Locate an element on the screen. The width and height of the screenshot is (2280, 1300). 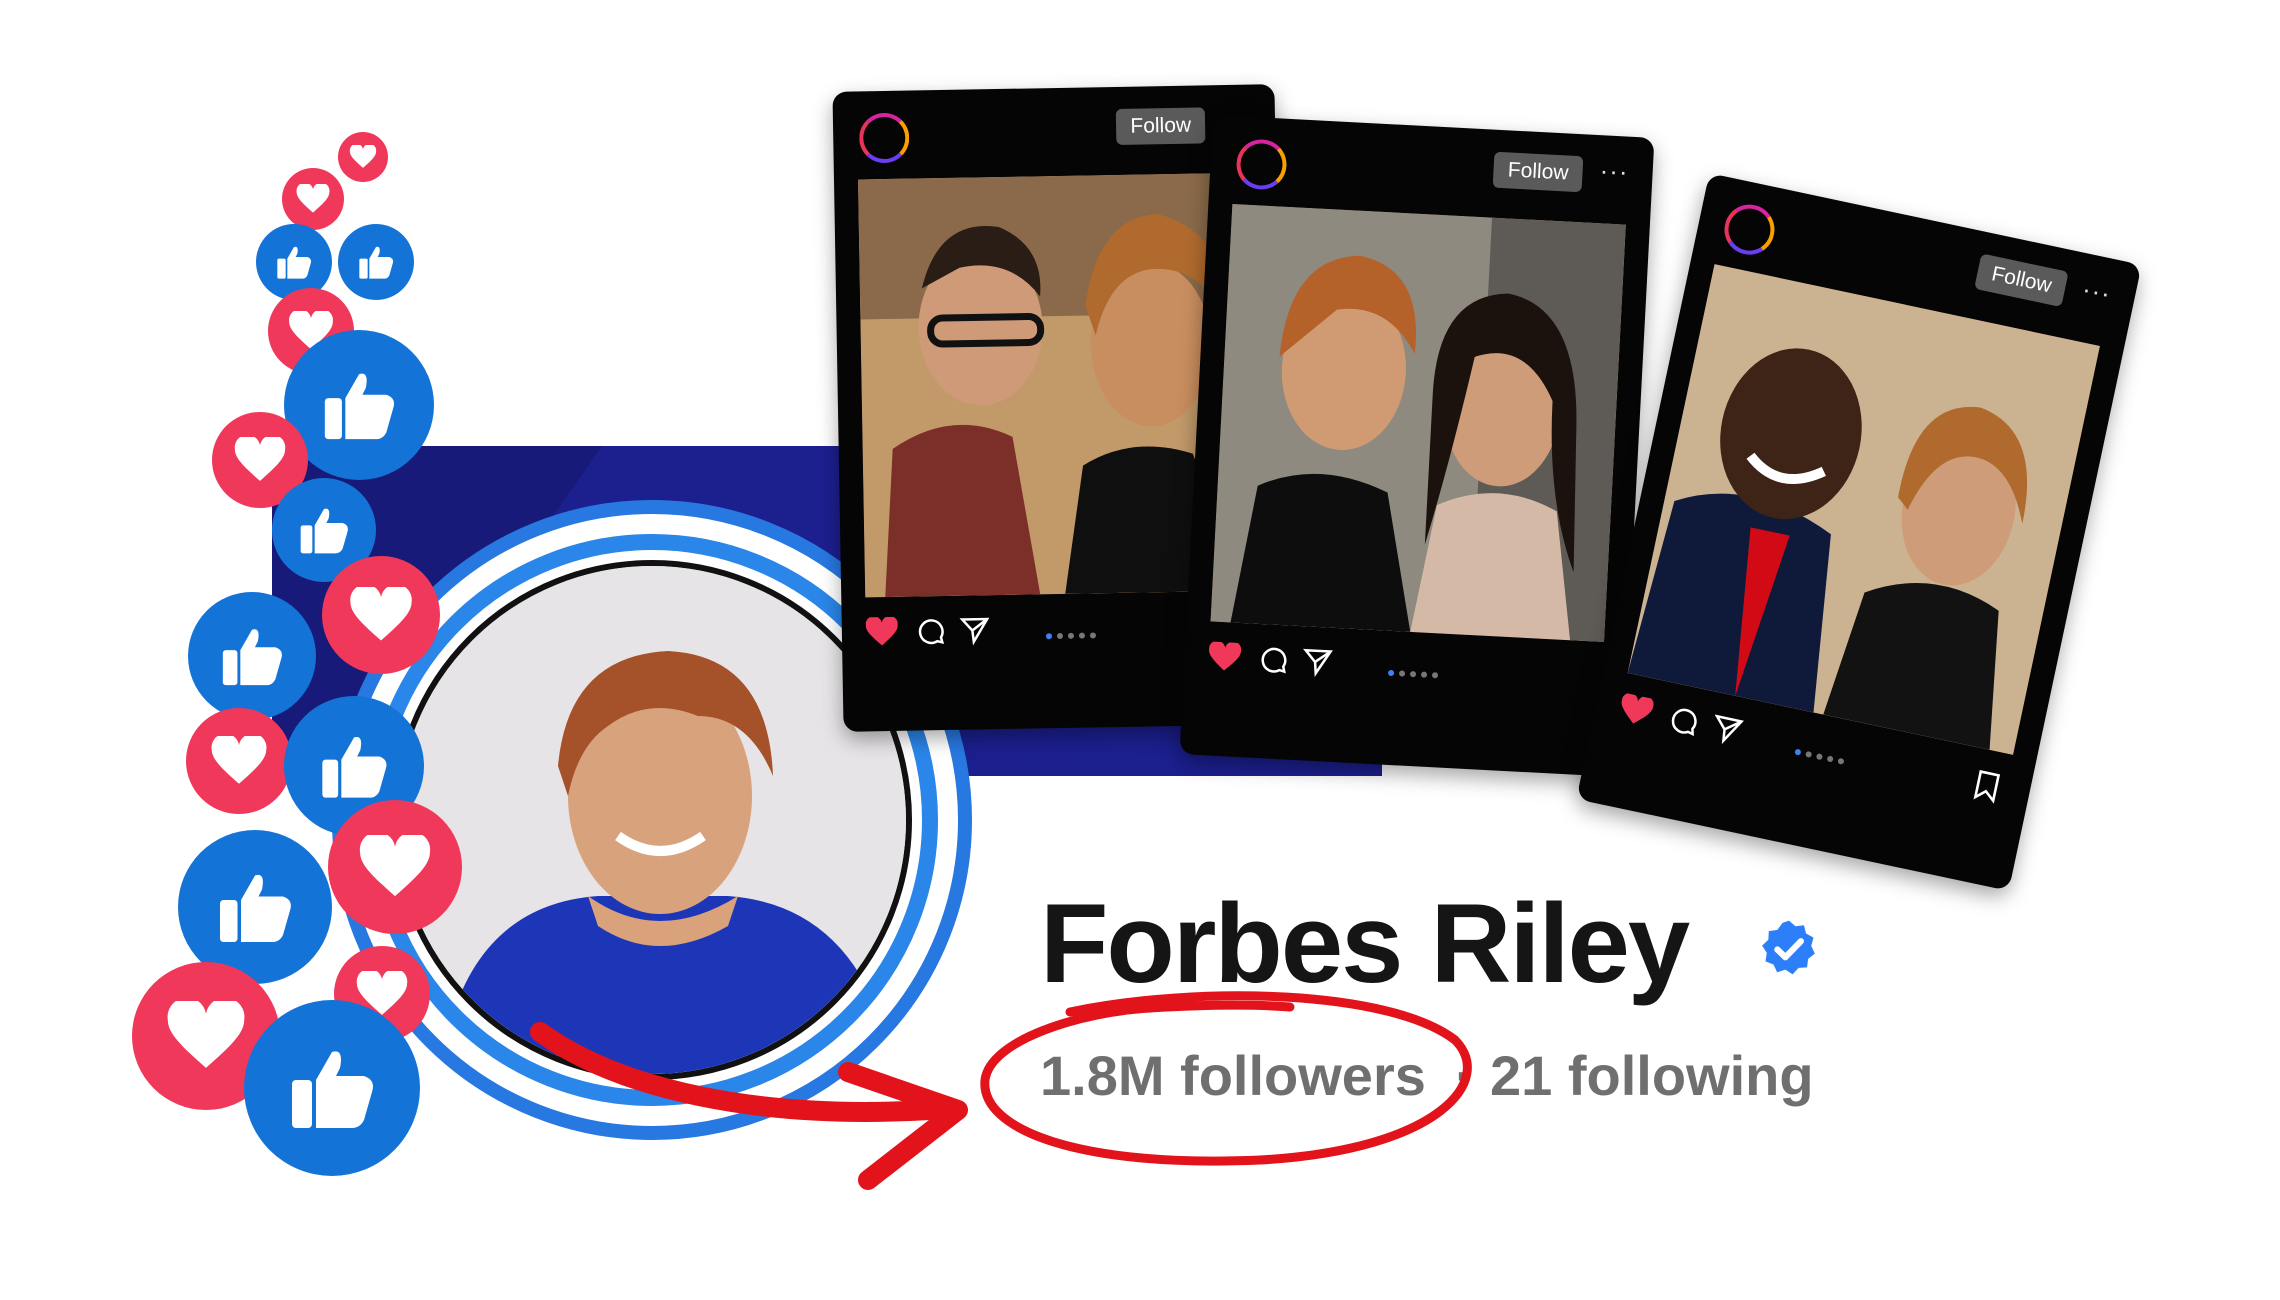
post-card-2: Follow ··· is located at coordinates (1417, 446).